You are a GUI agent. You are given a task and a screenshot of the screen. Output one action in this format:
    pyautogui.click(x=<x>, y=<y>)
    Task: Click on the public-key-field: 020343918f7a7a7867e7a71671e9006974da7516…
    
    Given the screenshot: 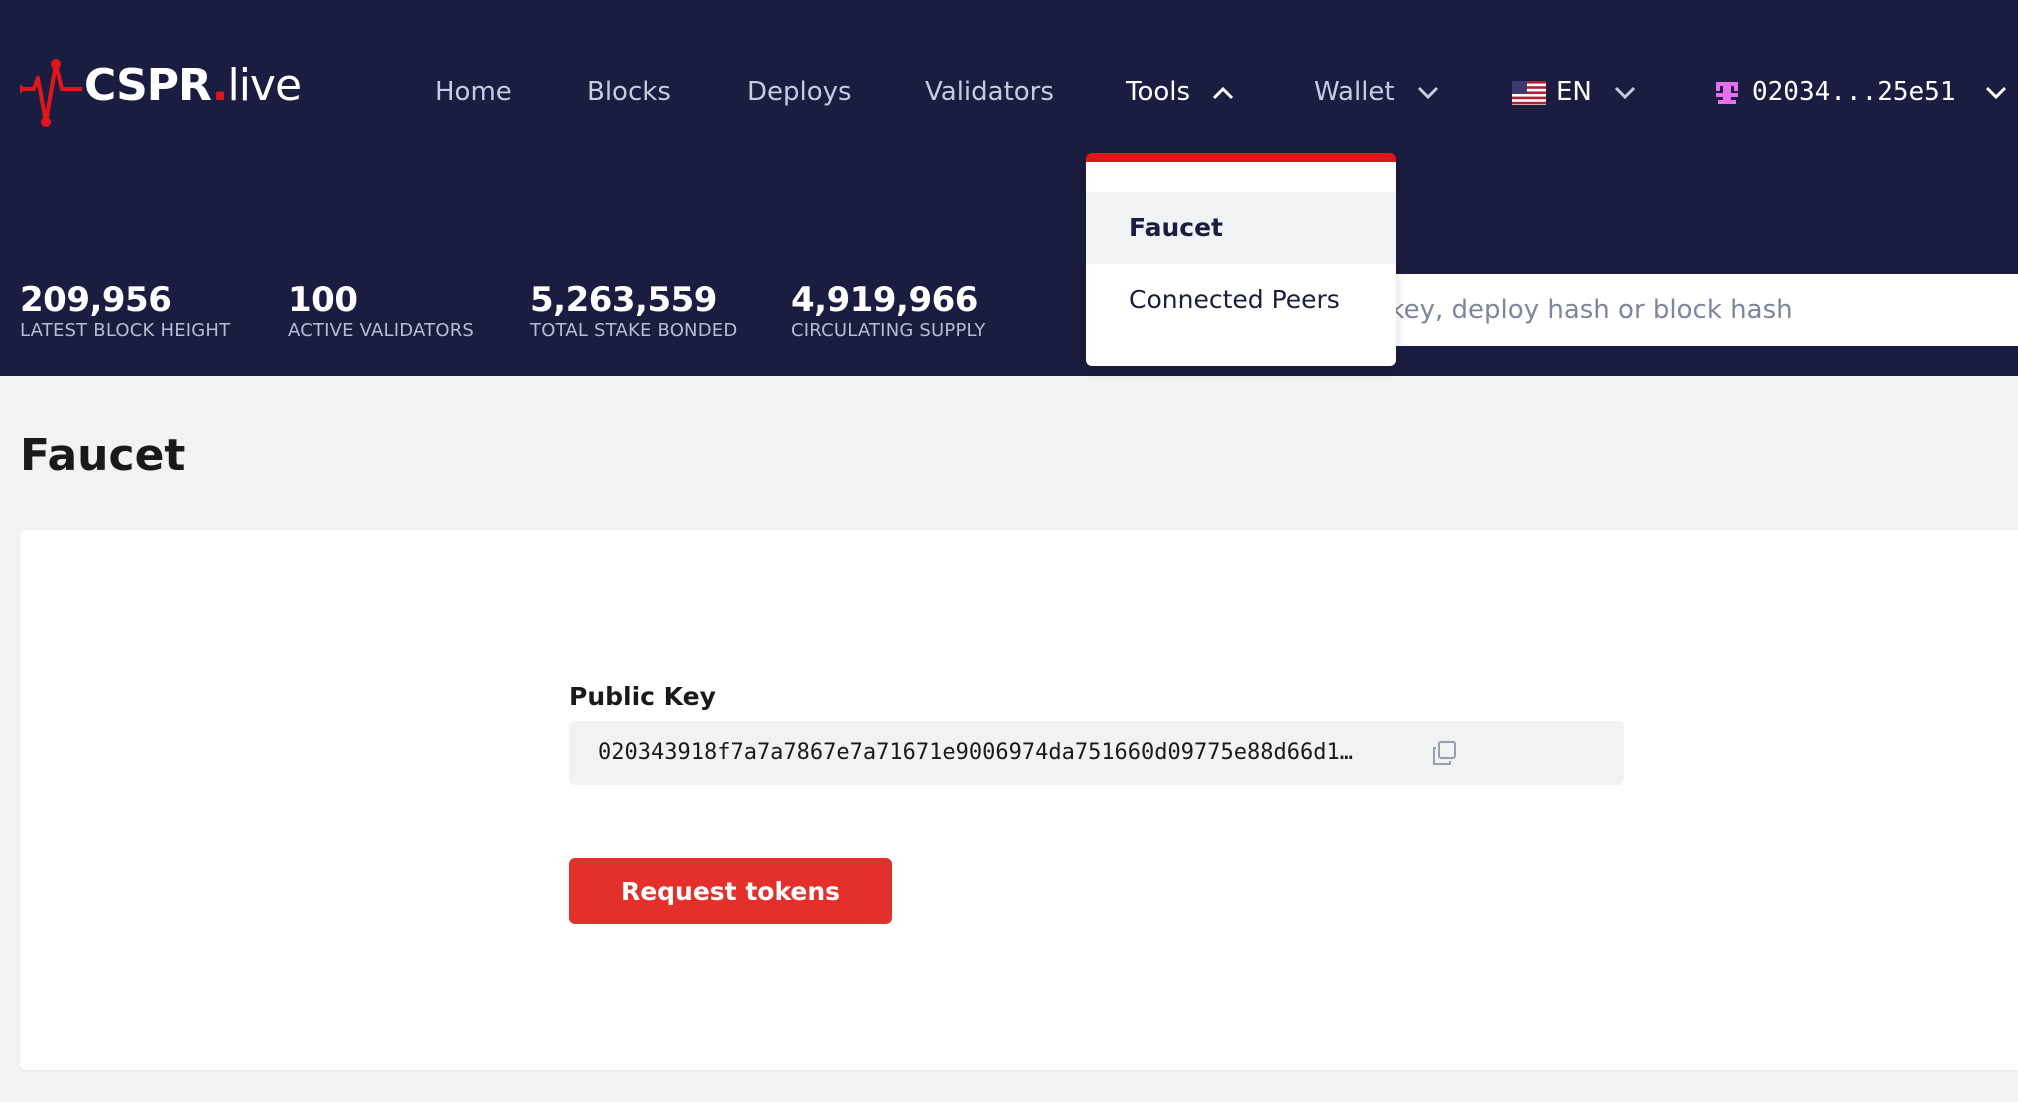 What is the action you would take?
    pyautogui.click(x=1096, y=753)
    